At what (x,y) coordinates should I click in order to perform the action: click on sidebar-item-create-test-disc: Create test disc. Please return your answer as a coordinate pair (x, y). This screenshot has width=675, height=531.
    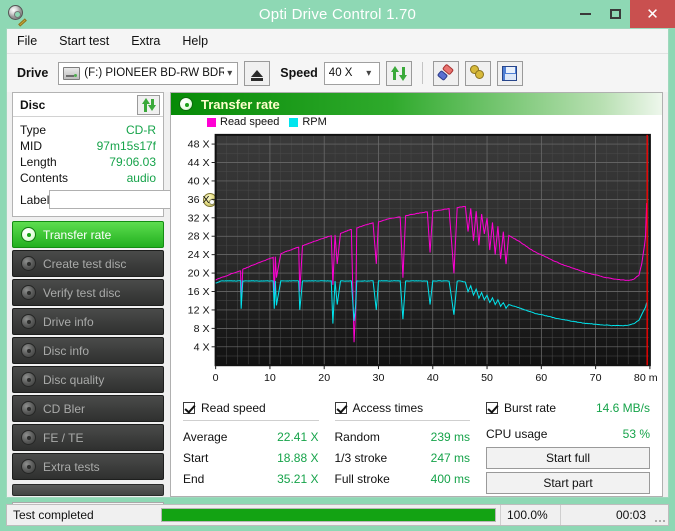
    Looking at the image, I should click on (88, 263).